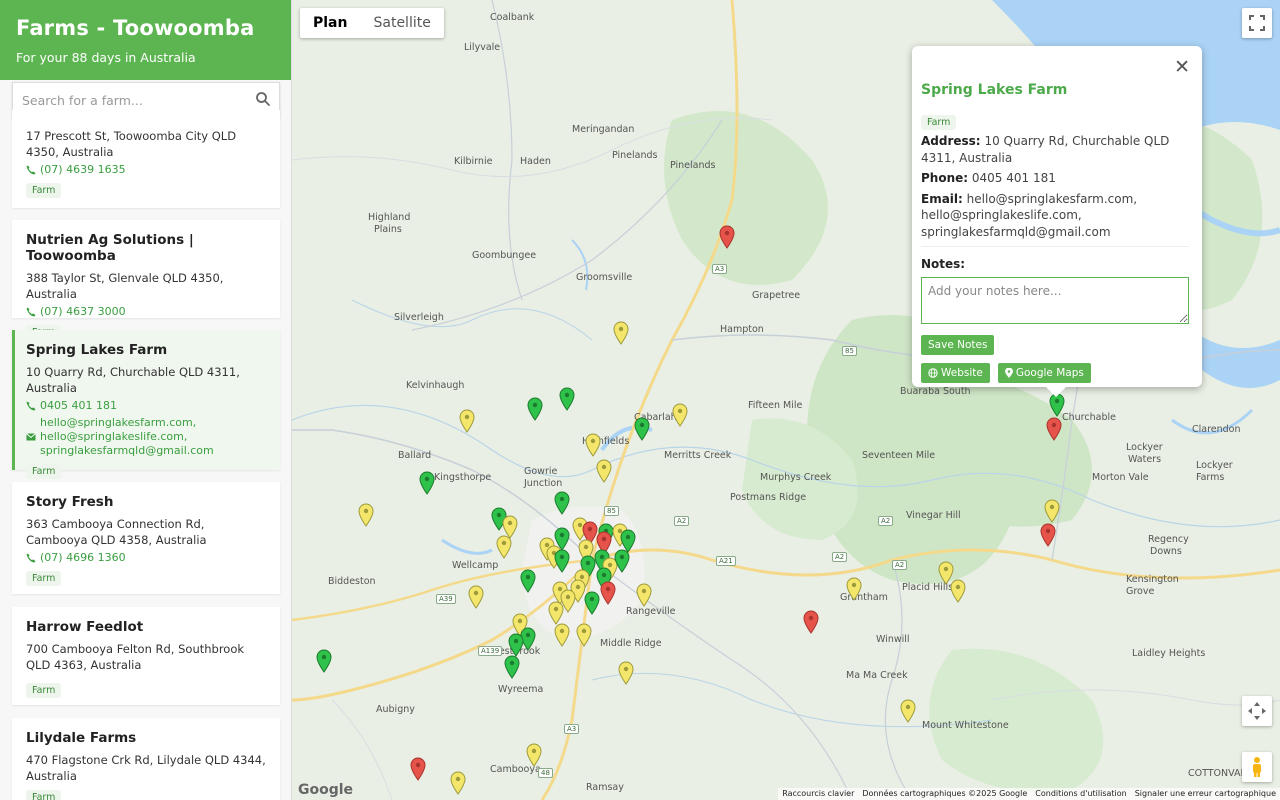 The image size is (1280, 800). Describe the element at coordinates (1014, 178) in the screenshot. I see `info-phone-value: 0405 401 181` at that location.